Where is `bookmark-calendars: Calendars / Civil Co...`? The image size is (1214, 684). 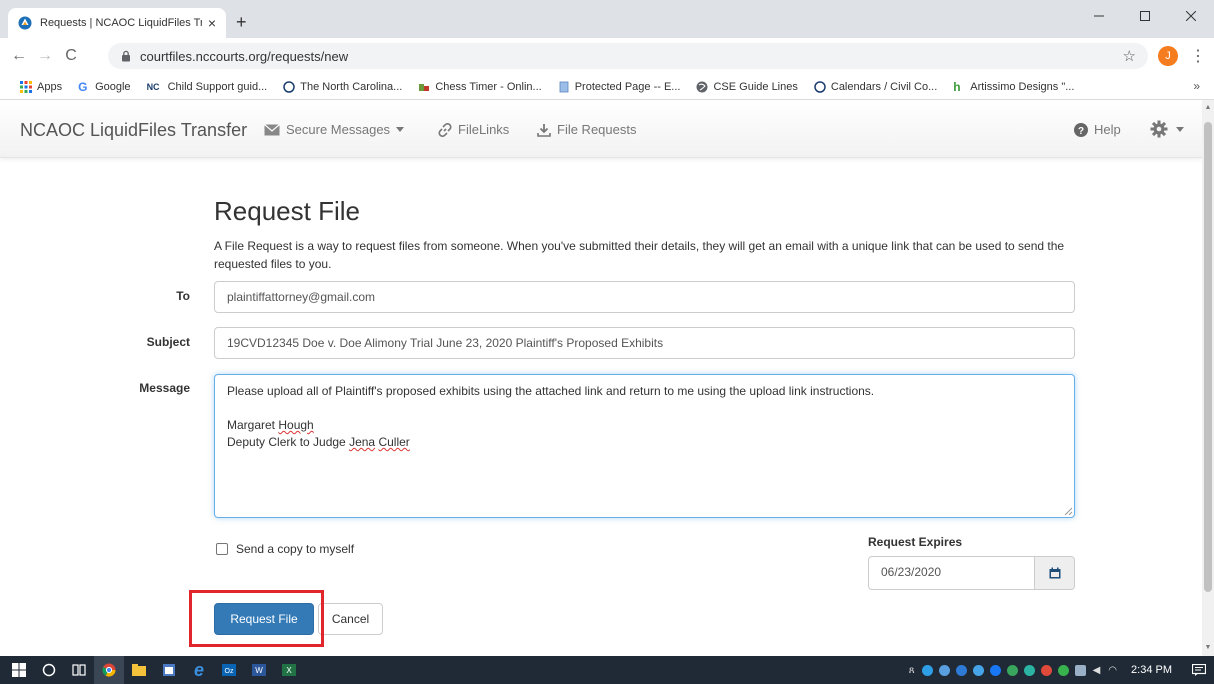
bookmark-calendars: Calendars / Civil Co... is located at coordinates (875, 87).